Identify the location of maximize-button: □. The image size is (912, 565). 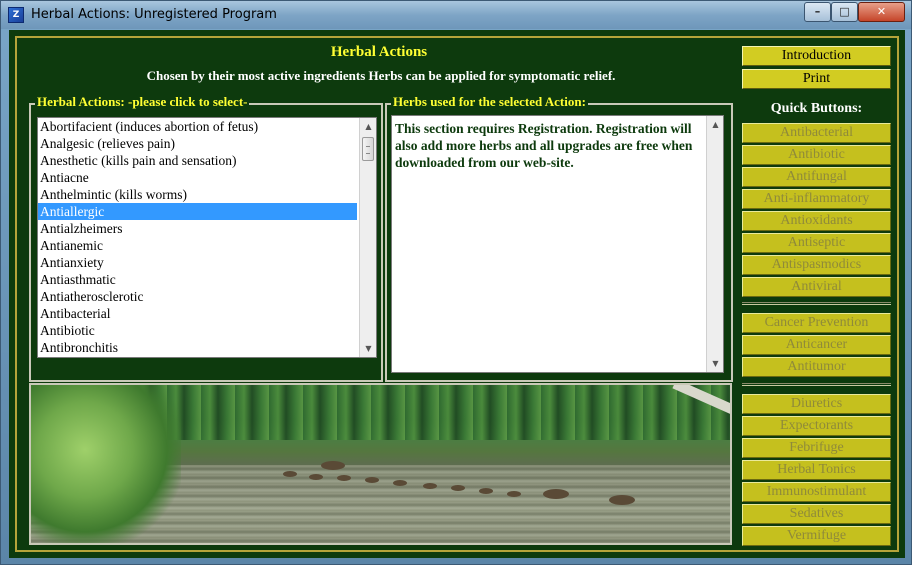
(844, 12).